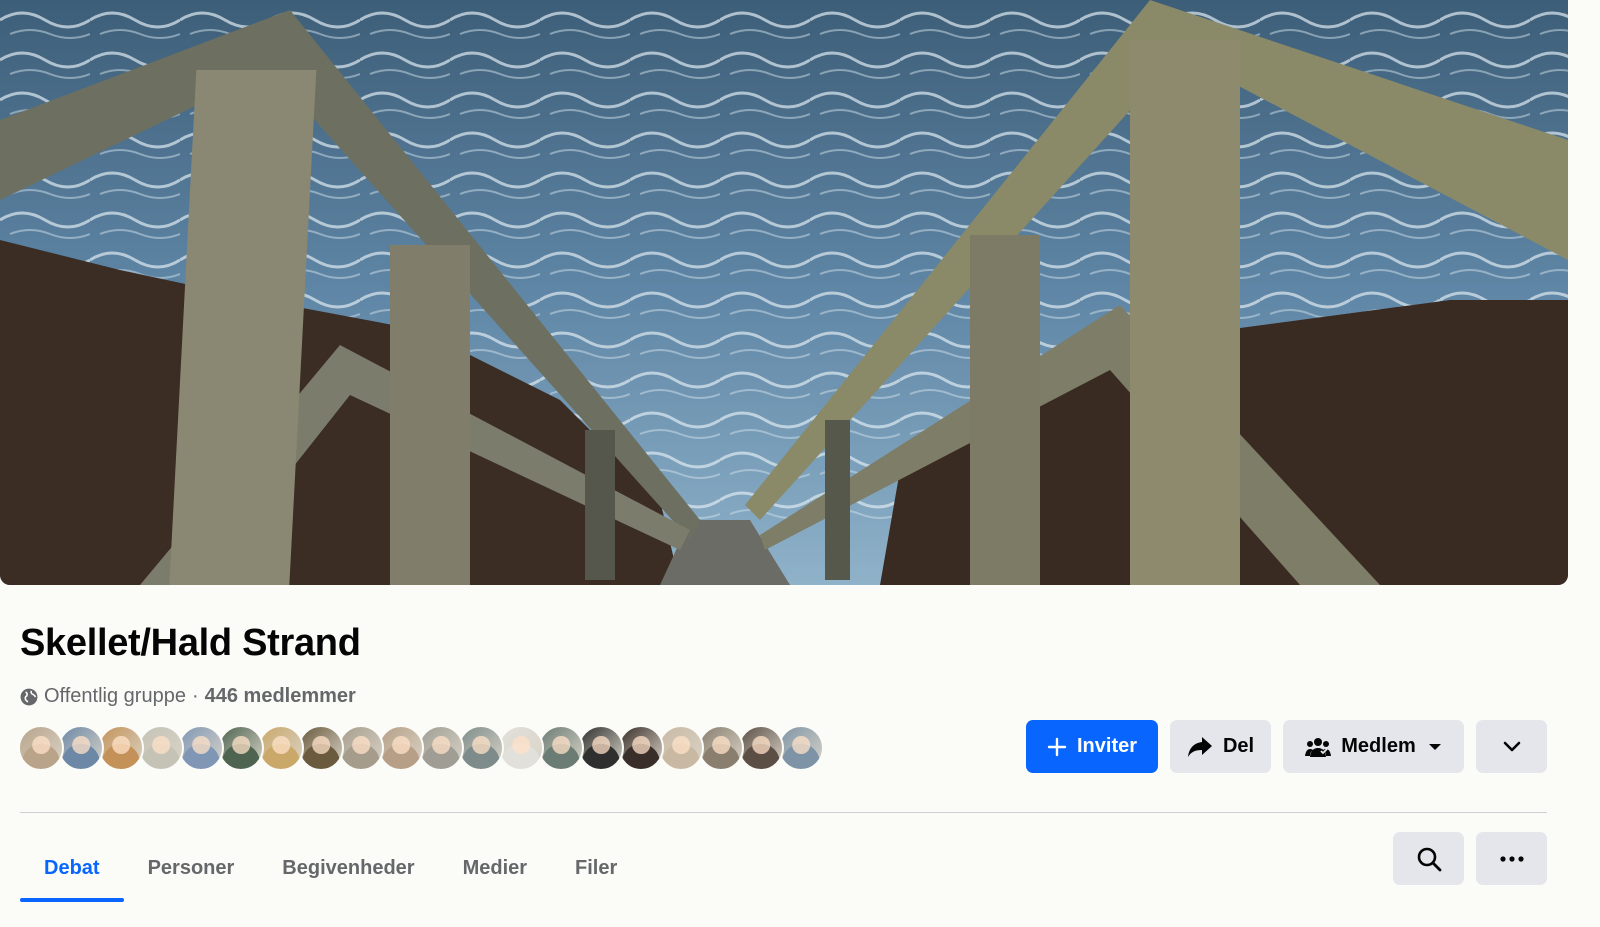 This screenshot has width=1600, height=927. I want to click on member-label: Medlem, so click(1378, 746).